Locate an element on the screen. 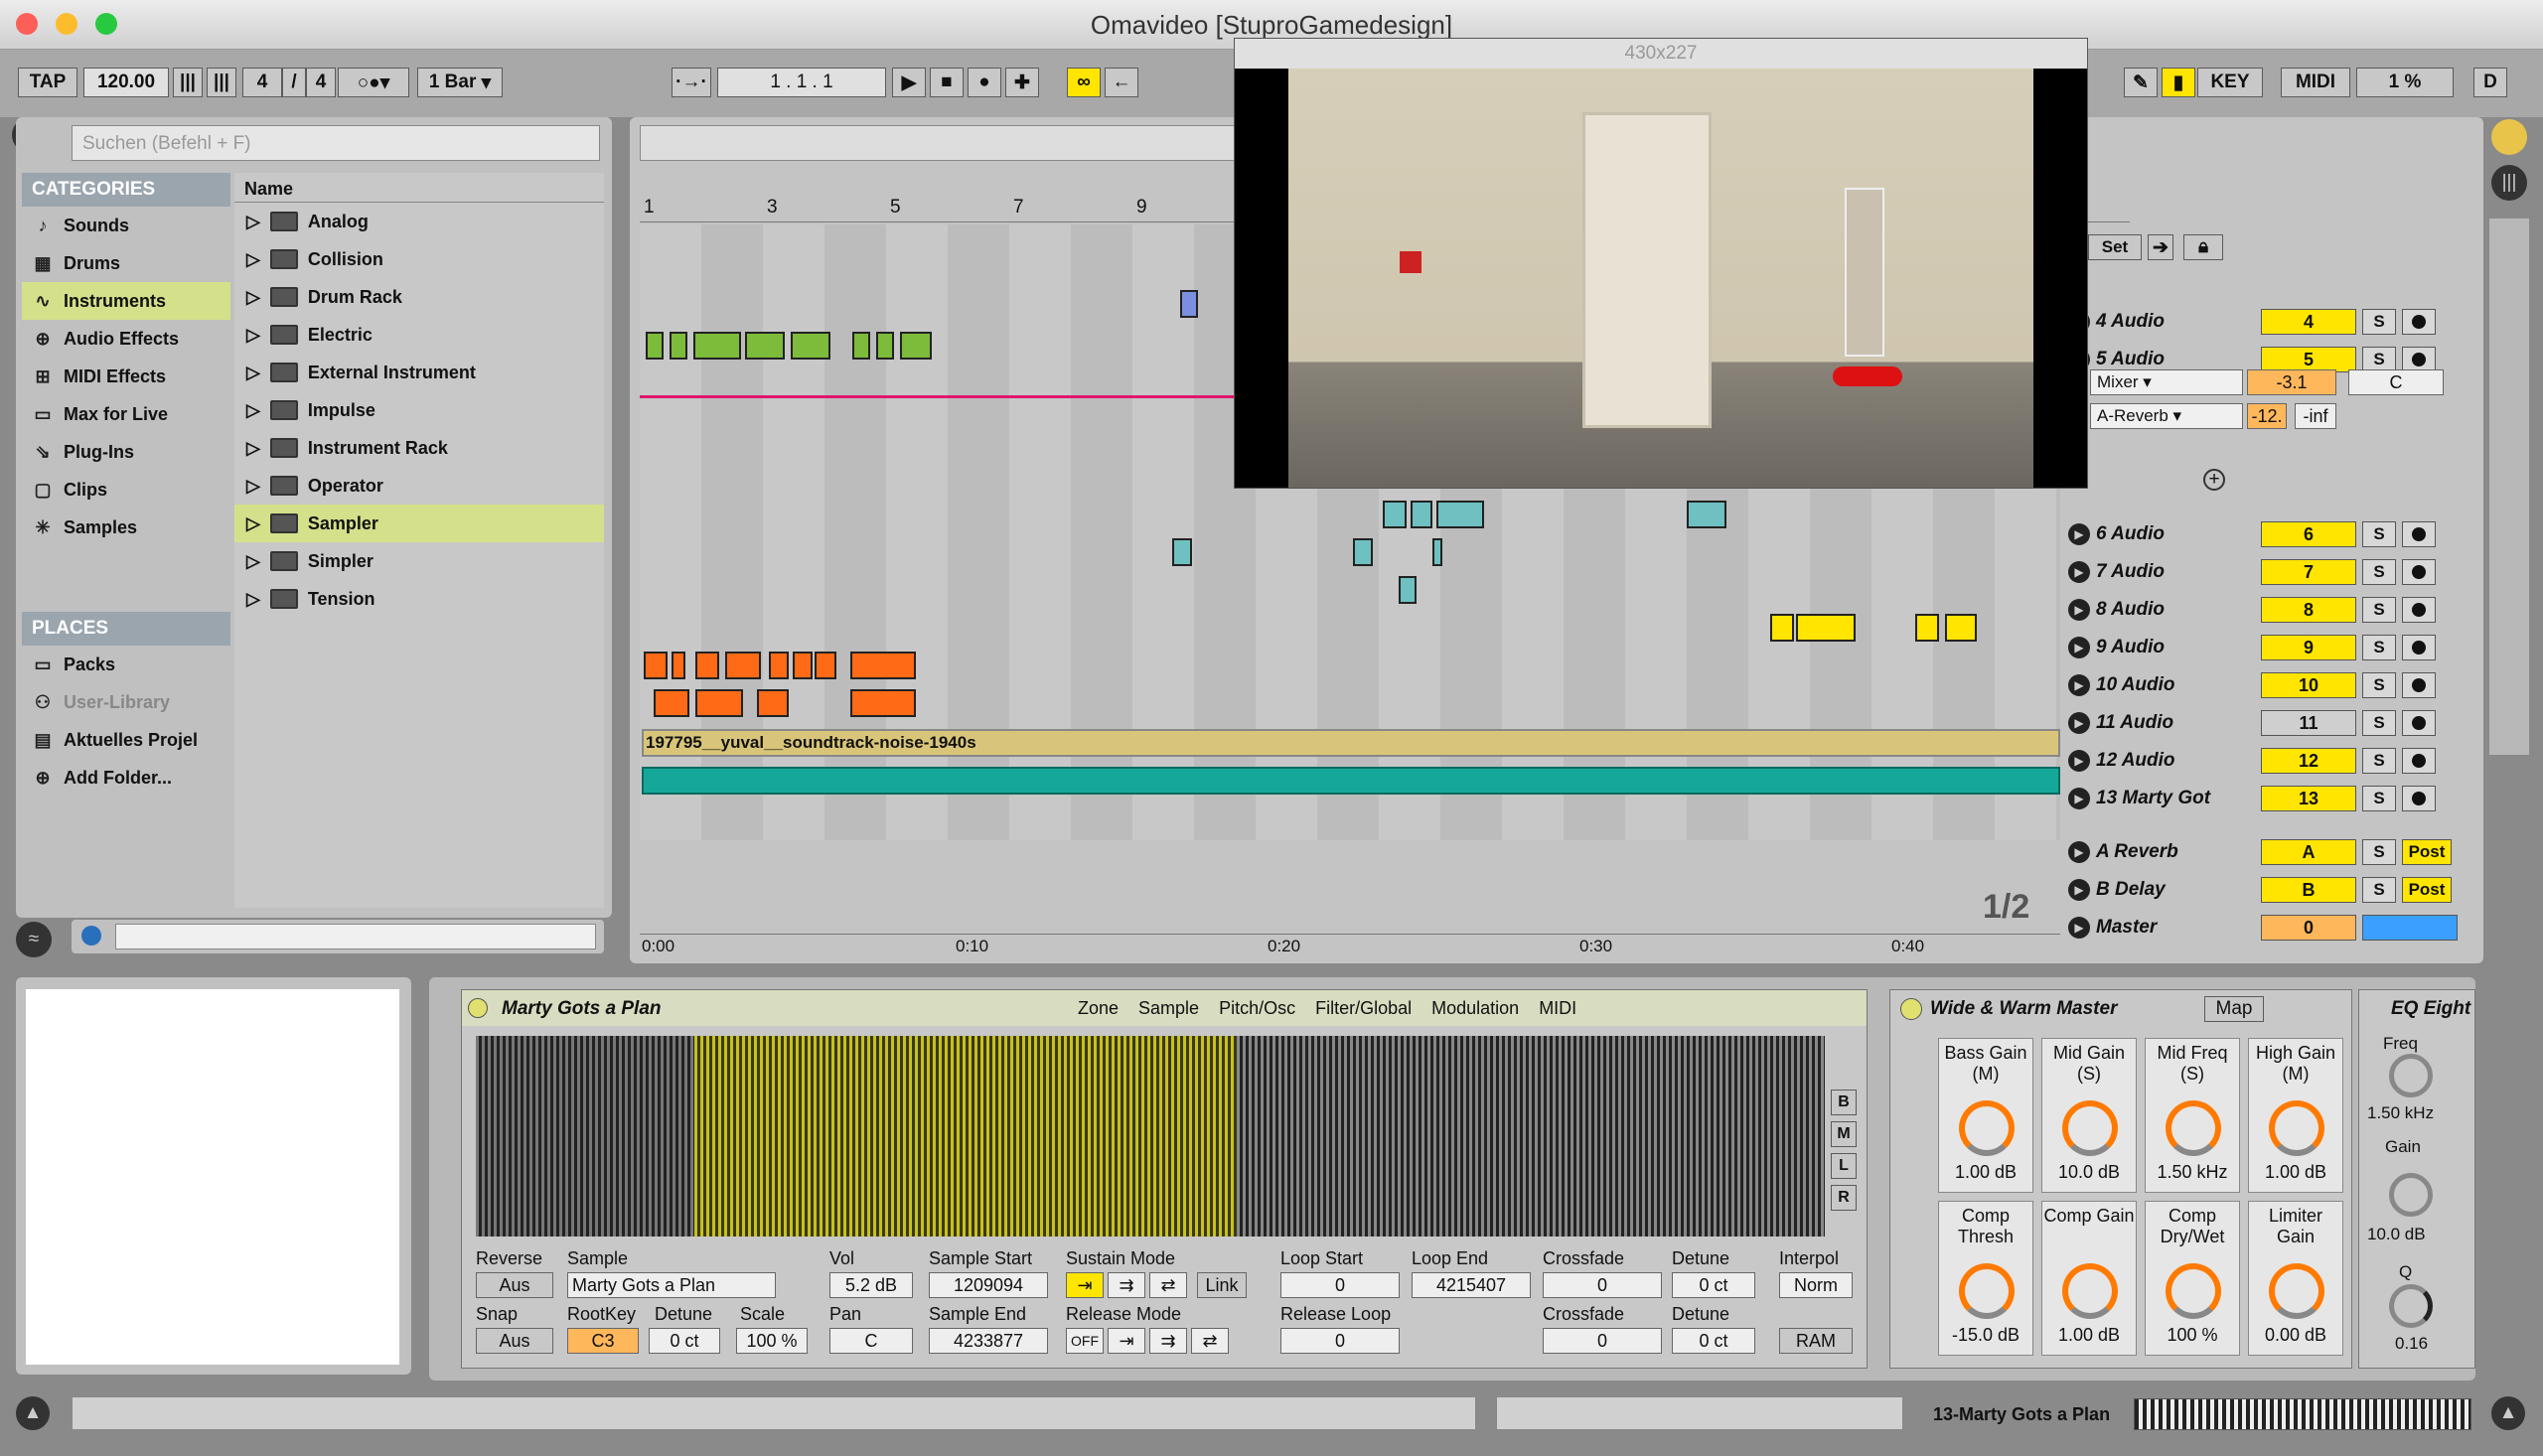  browser-item: ▷ Instrument Rack is located at coordinates (419, 448).